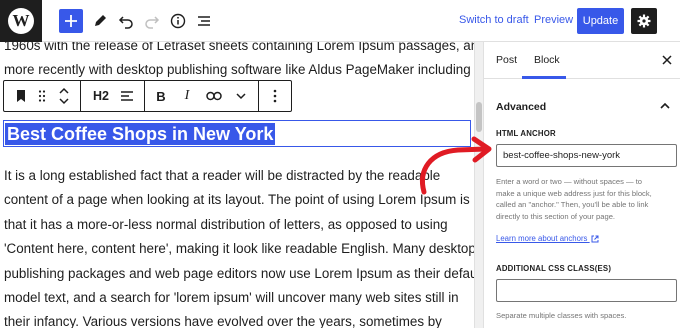 The image size is (680, 328). What do you see at coordinates (340, 21) in the screenshot?
I see `editor-top-toolbar: W Switch to draft Preview Update` at bounding box center [340, 21].